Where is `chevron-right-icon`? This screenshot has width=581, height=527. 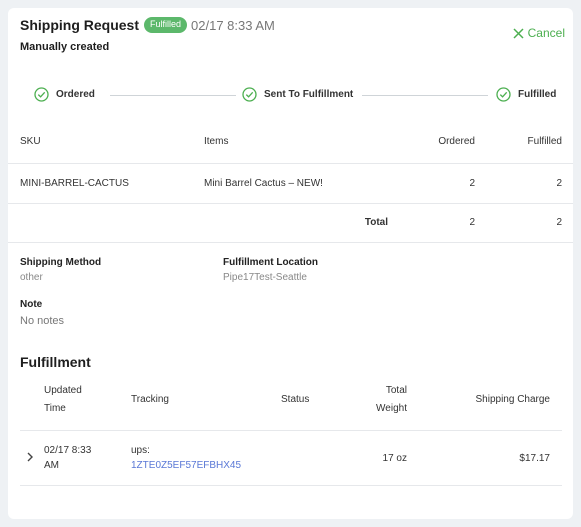
chevron-right-icon is located at coordinates (30, 457).